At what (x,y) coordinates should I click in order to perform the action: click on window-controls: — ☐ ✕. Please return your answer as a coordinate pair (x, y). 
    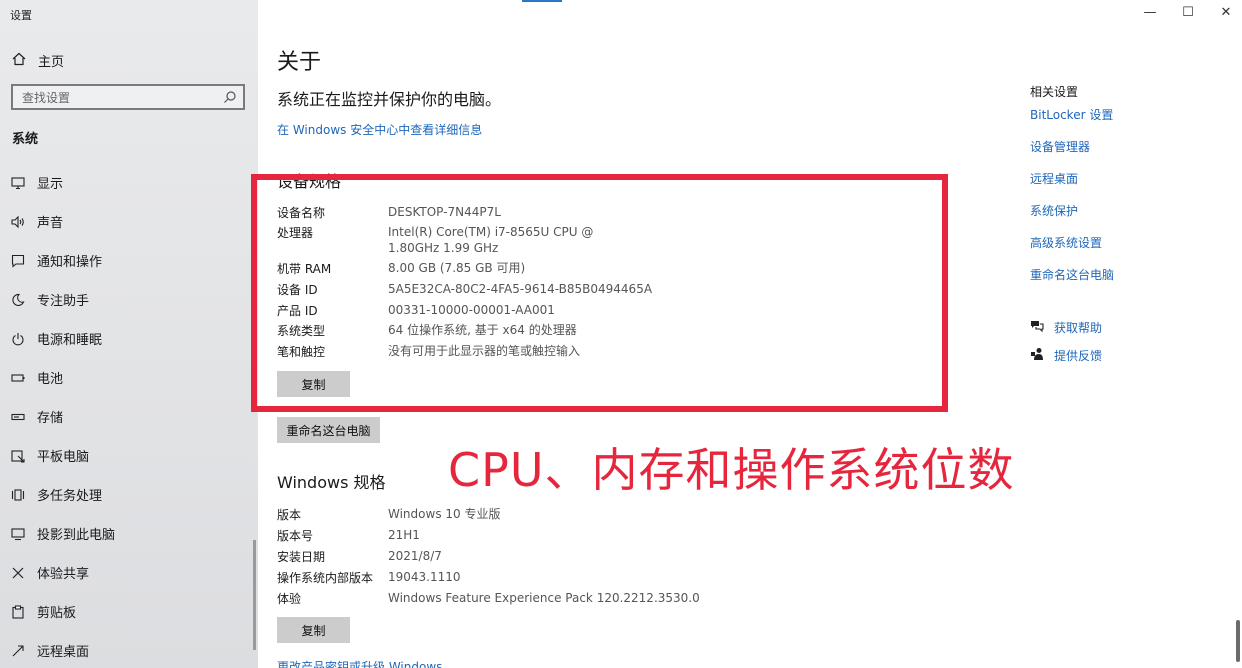
    Looking at the image, I should click on (1188, 12).